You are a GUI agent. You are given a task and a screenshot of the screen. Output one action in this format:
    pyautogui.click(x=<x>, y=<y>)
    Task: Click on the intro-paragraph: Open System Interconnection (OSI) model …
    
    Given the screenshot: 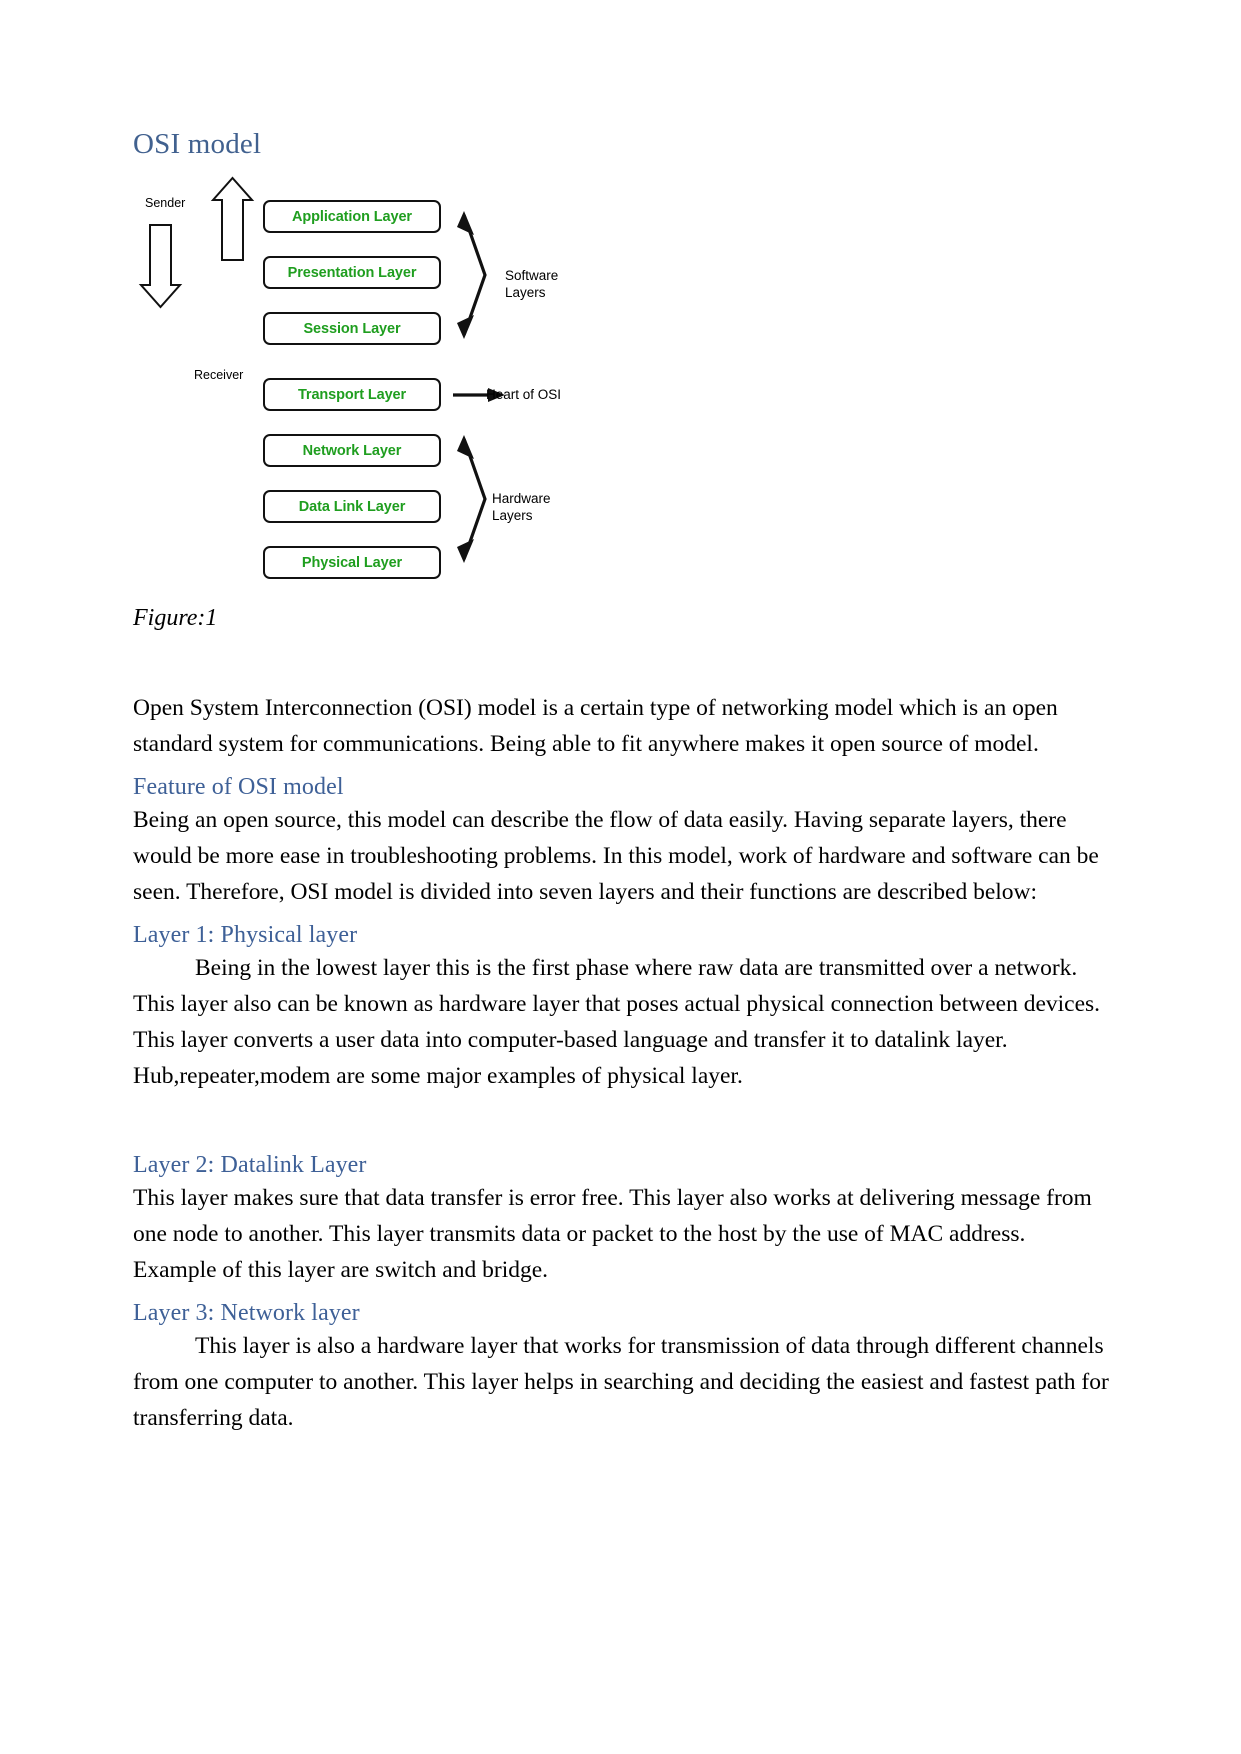 What is the action you would take?
    pyautogui.click(x=595, y=726)
    